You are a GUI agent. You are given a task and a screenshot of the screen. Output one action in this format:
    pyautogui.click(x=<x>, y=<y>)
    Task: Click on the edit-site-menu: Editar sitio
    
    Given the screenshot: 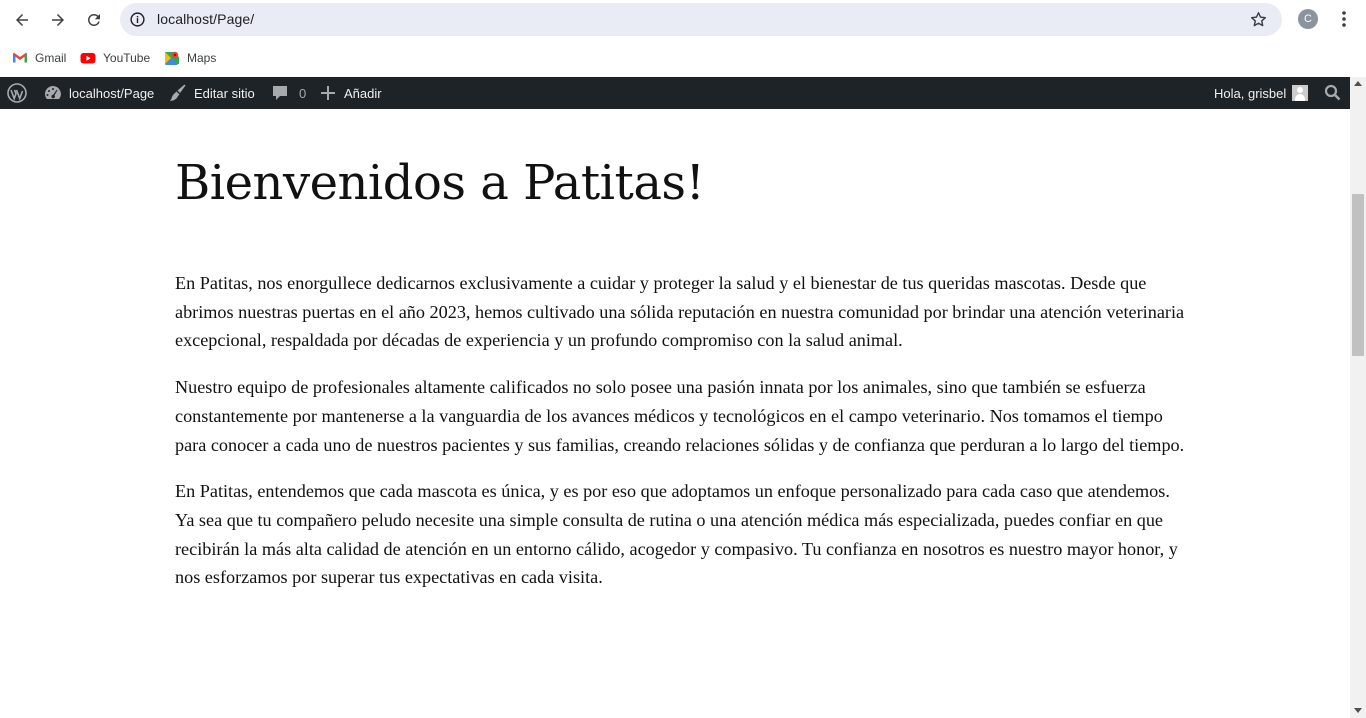 What is the action you would take?
    pyautogui.click(x=211, y=93)
    